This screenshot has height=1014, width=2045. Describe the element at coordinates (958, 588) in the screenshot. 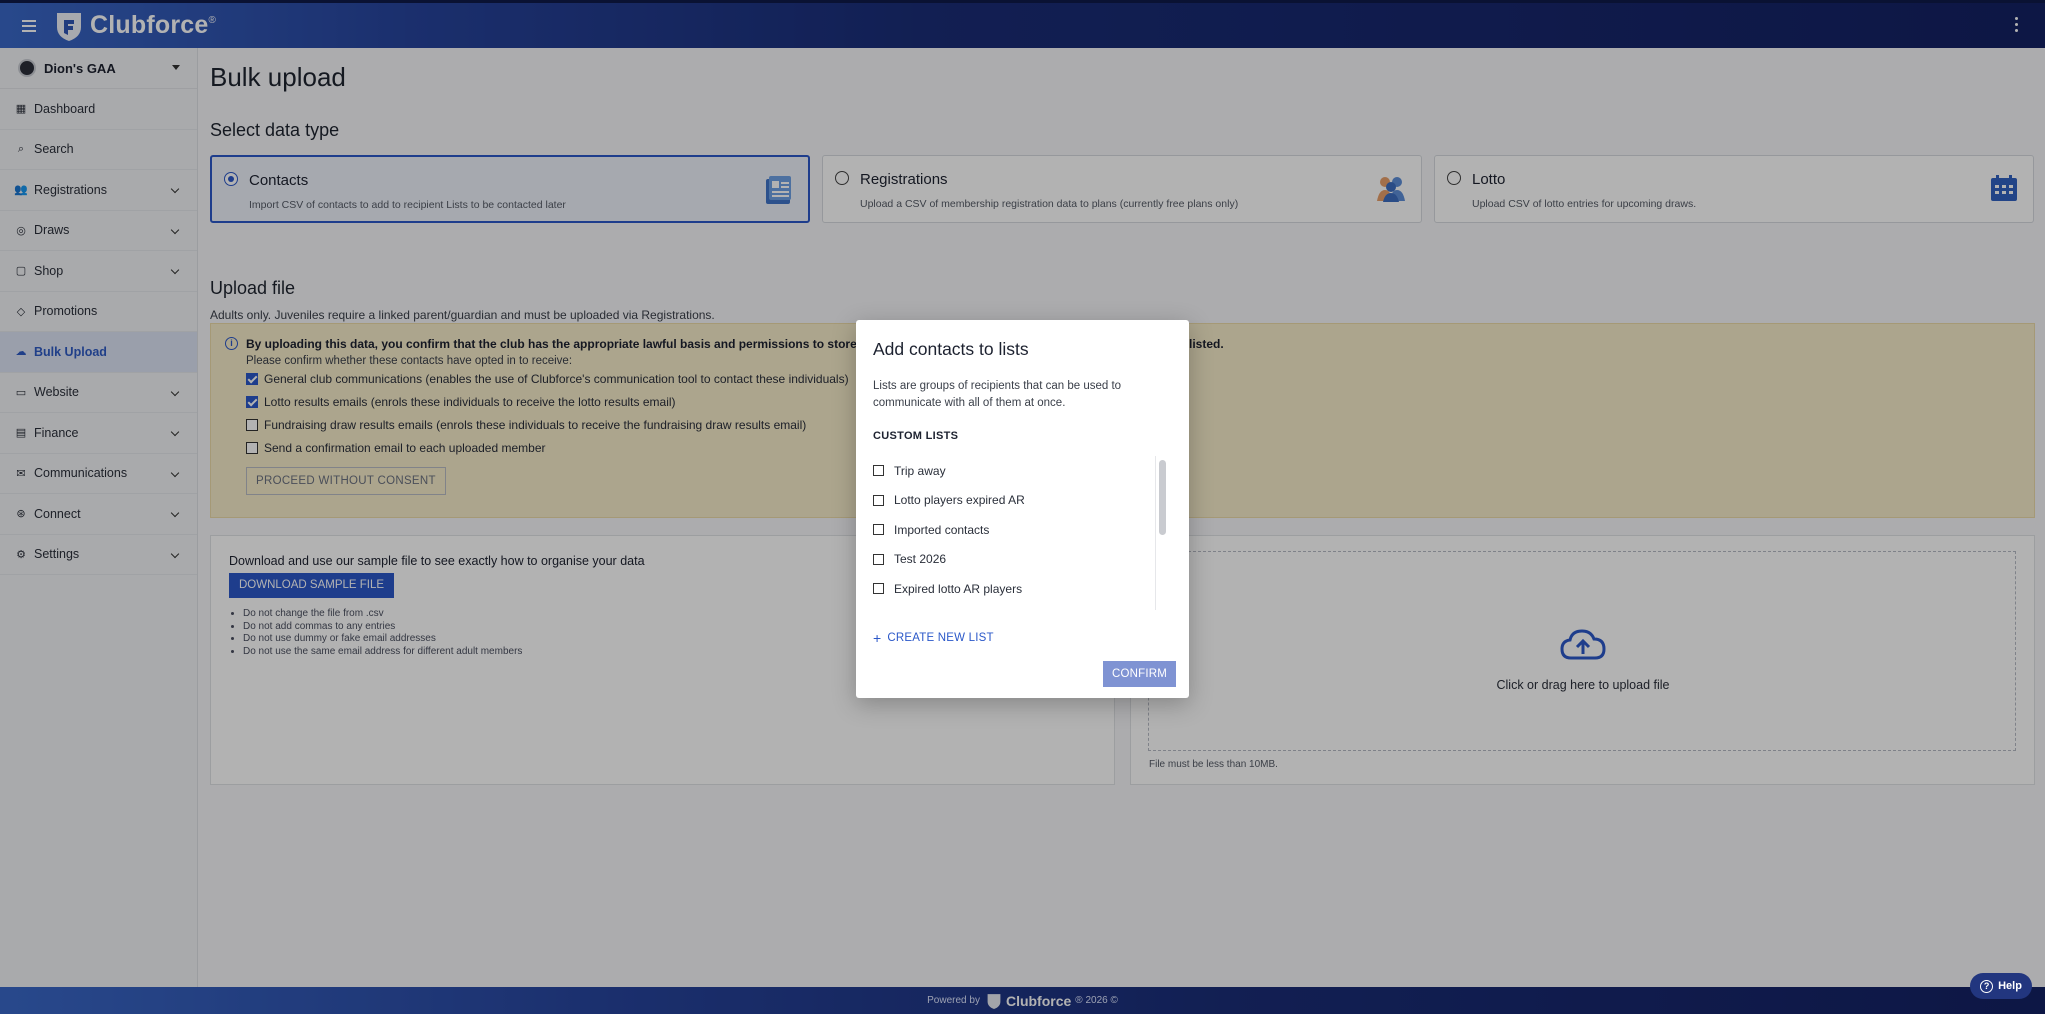

I see `list-item-label: Expired lotto AR players` at that location.